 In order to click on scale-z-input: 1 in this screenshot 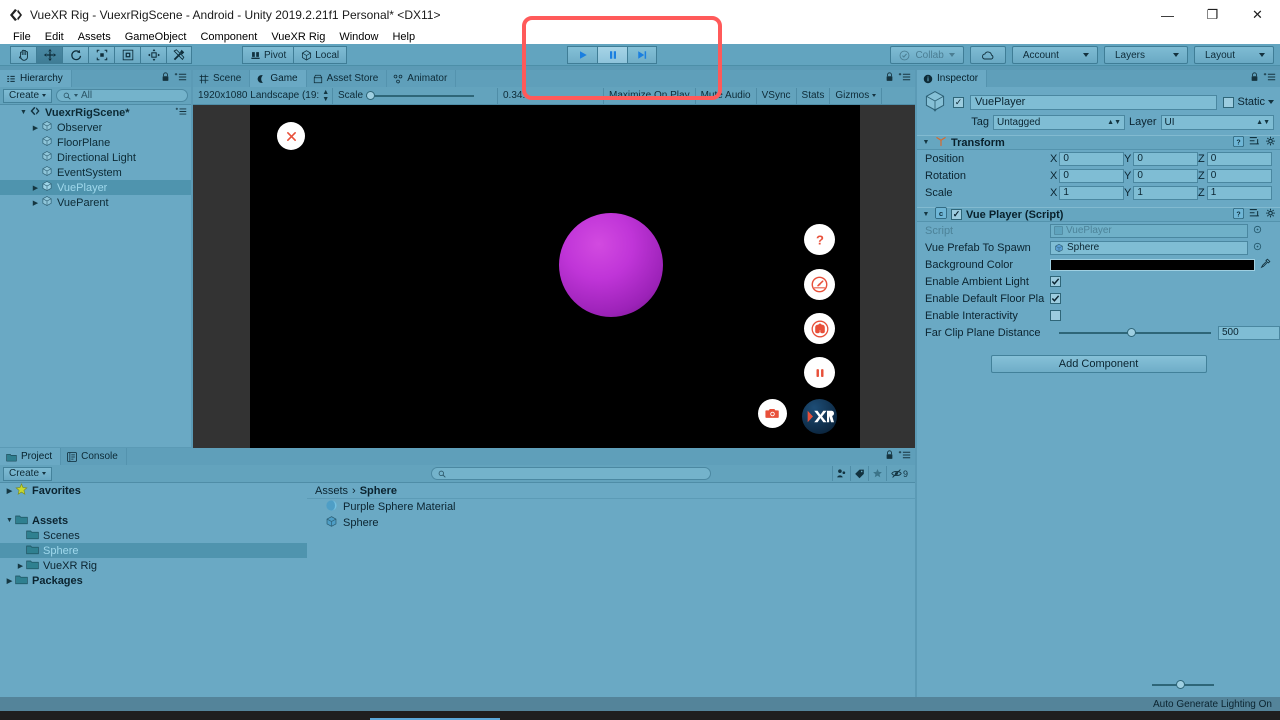, I will do `click(1239, 192)`.